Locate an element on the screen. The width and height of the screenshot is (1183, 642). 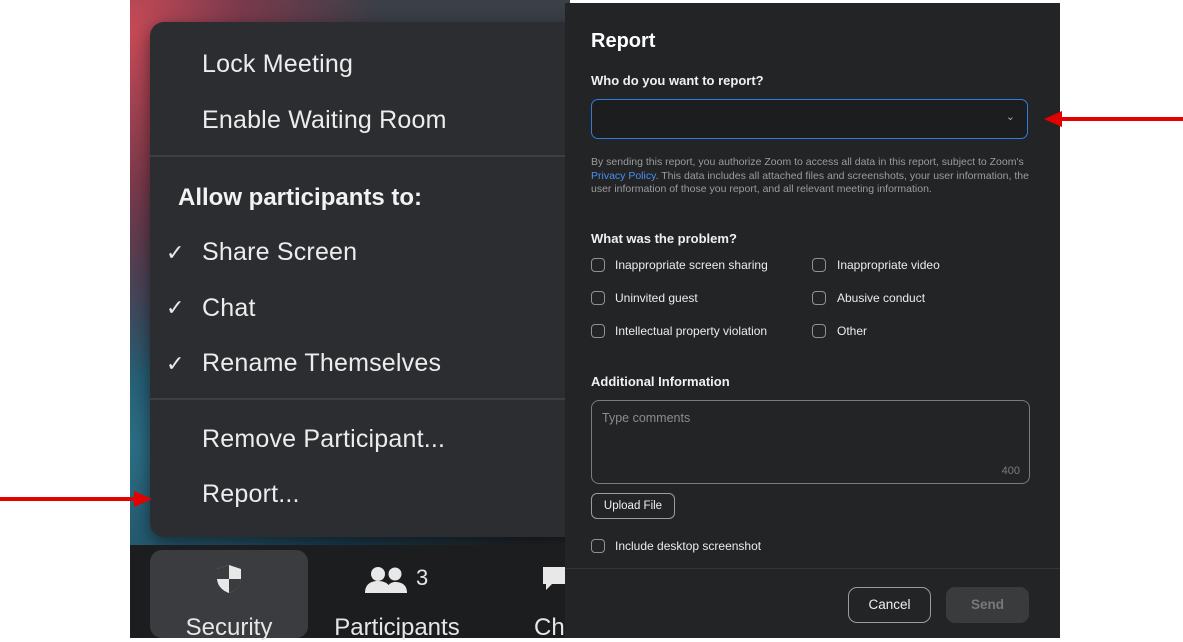
security-button: Security is located at coordinates (229, 595).